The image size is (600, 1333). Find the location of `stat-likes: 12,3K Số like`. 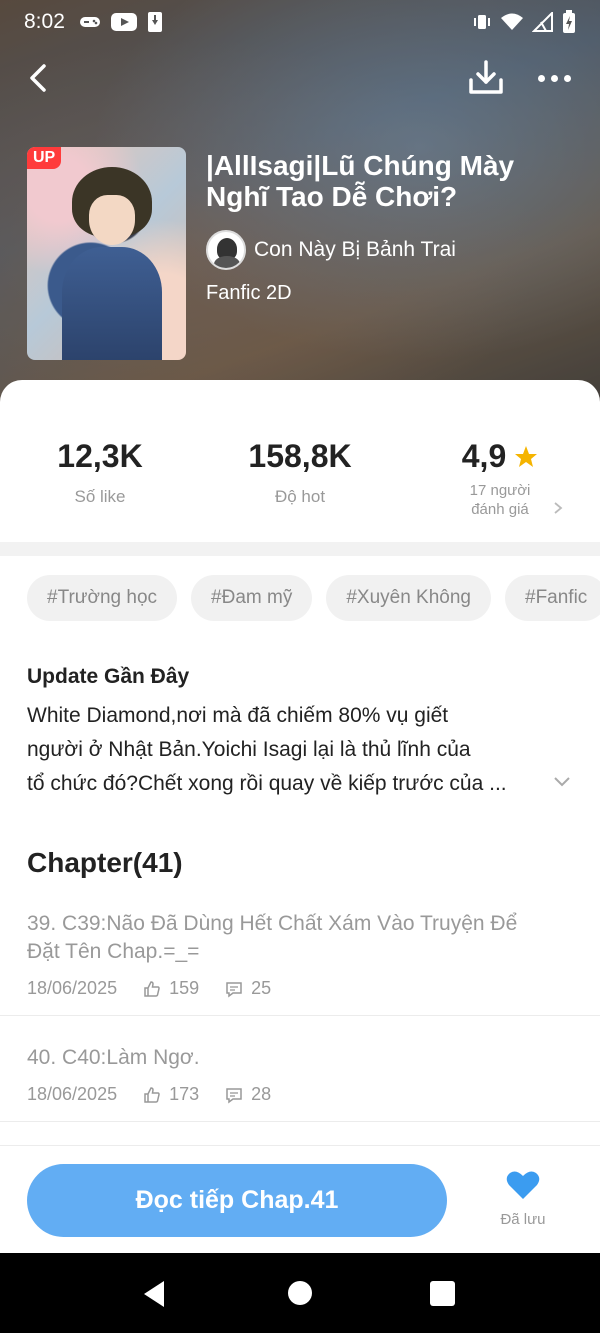

stat-likes: 12,3K Số like is located at coordinates (100, 472).